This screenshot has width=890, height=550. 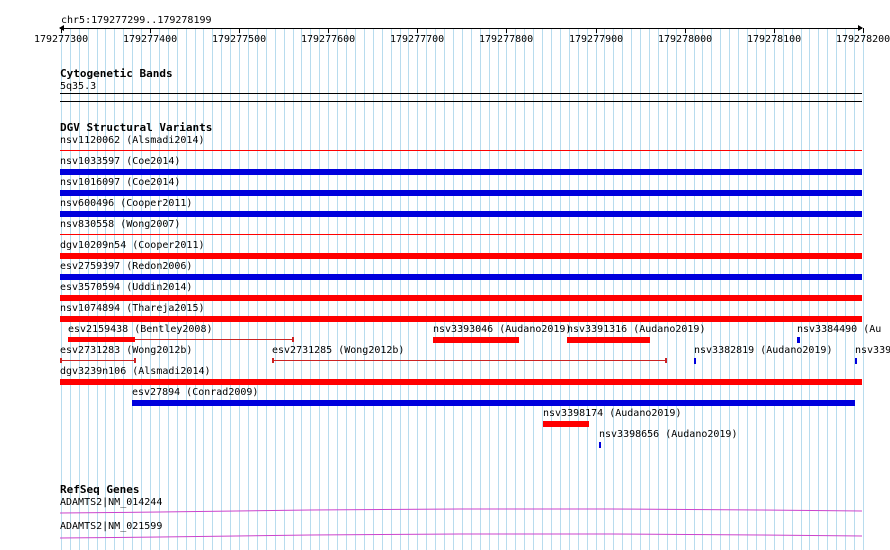 What do you see at coordinates (461, 93) in the screenshot?
I see `cytoband-band` at bounding box center [461, 93].